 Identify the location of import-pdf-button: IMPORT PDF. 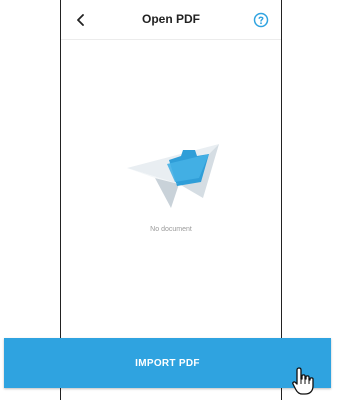
(167, 363).